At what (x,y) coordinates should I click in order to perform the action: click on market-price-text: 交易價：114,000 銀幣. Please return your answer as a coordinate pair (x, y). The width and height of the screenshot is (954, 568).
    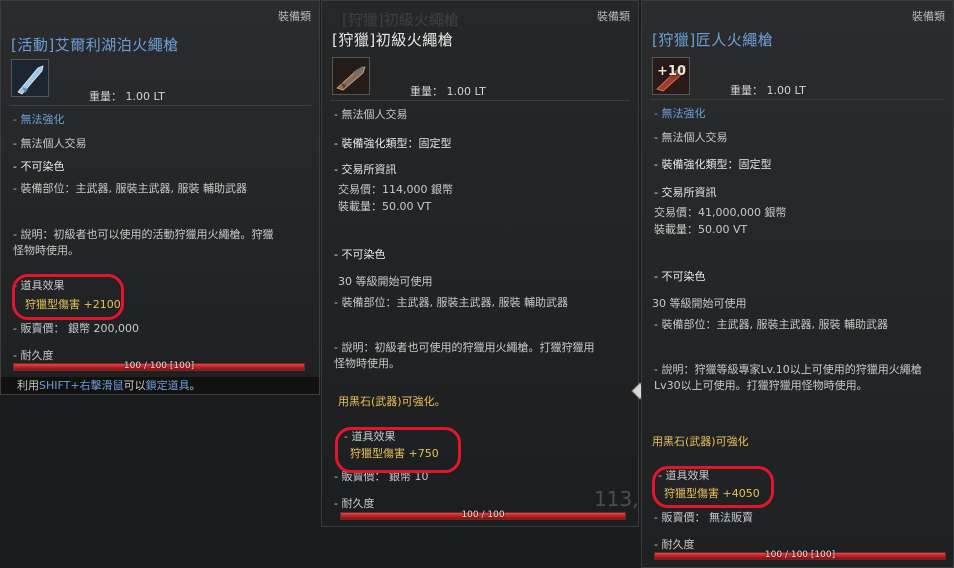
    Looking at the image, I should click on (395, 189).